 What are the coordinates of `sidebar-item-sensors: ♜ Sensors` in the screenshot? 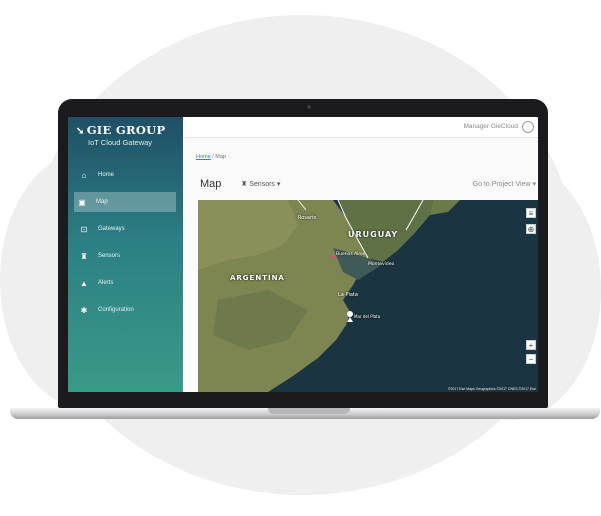 It's located at (126, 256).